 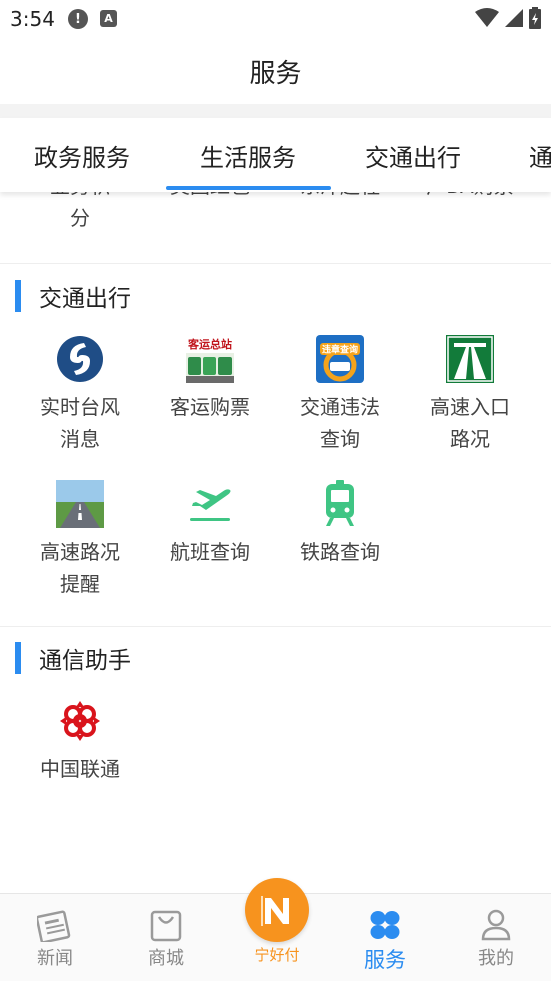 I want to click on section-title-communication: 通信助手, so click(x=73, y=658).